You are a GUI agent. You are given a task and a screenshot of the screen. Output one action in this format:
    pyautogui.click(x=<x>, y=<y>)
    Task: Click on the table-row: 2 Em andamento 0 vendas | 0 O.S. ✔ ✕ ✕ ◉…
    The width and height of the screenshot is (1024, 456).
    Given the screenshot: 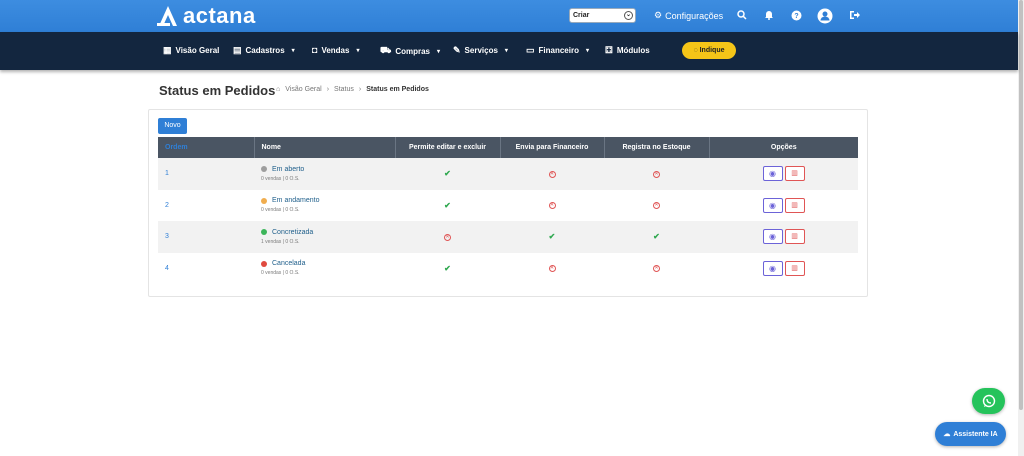 What is the action you would take?
    pyautogui.click(x=508, y=206)
    